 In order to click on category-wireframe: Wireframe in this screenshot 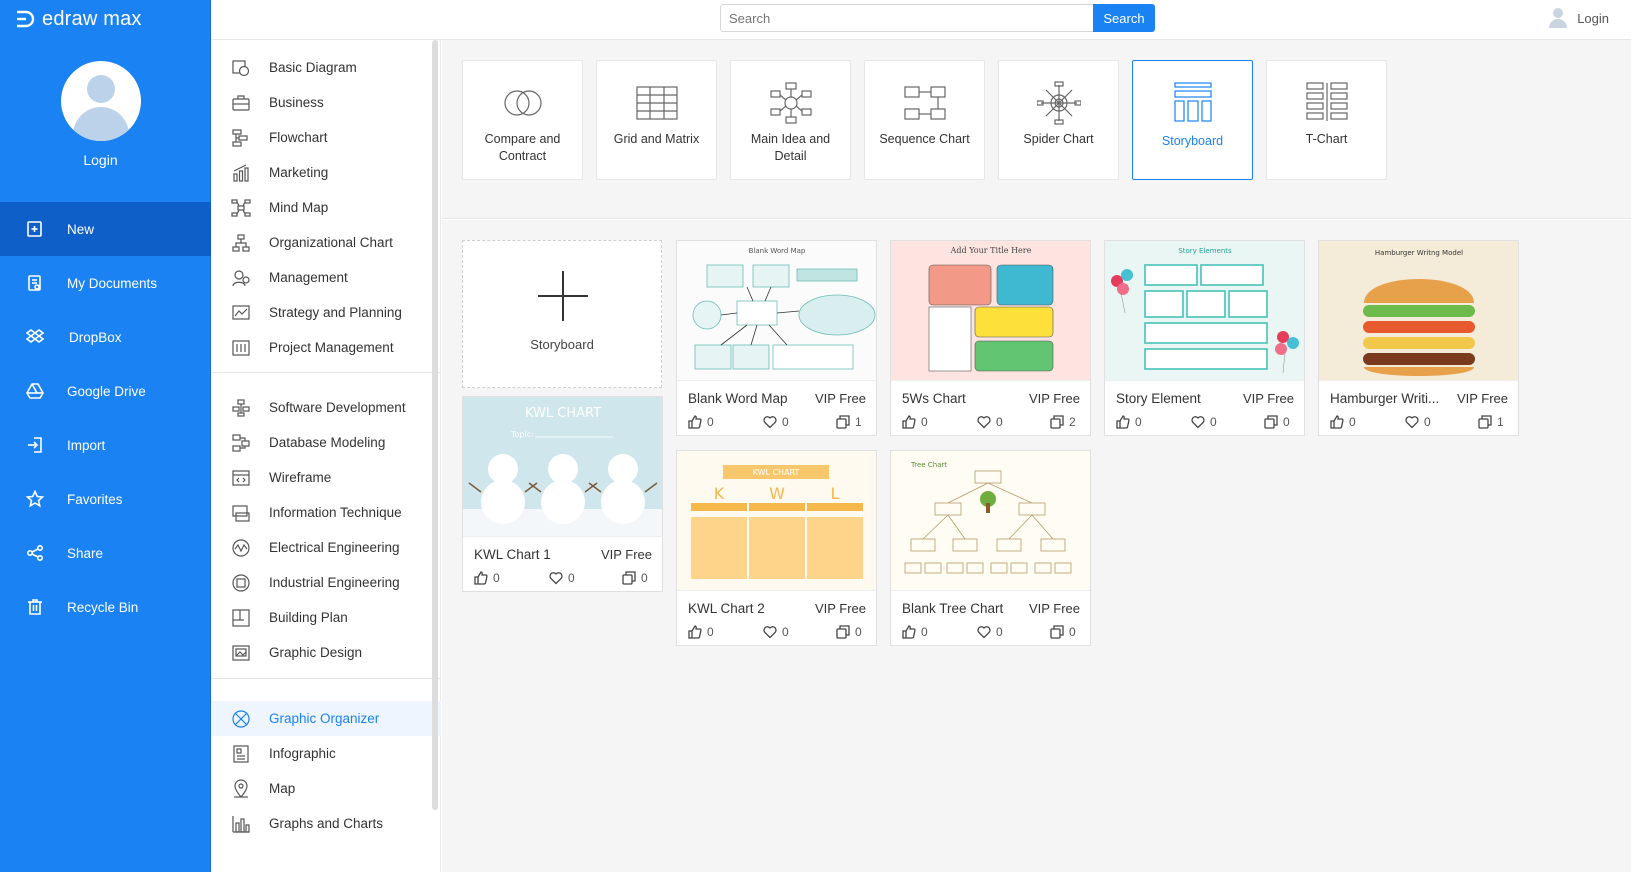, I will do `click(326, 477)`.